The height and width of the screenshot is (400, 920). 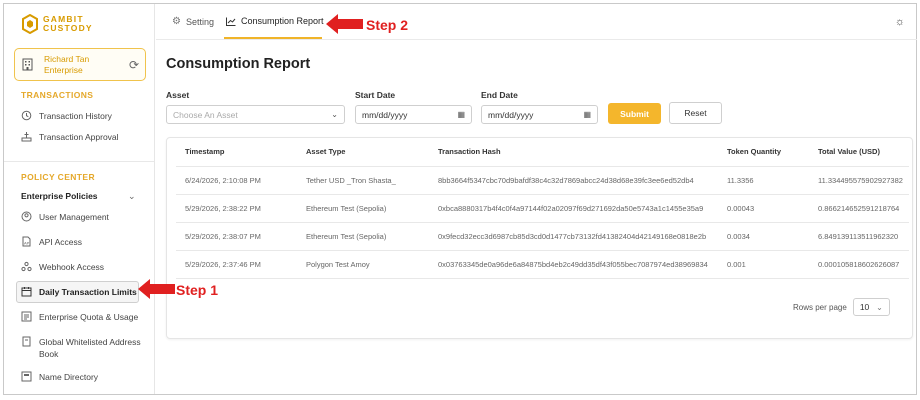 I want to click on cell-total-value: 6.849139113511962320, so click(x=859, y=236).